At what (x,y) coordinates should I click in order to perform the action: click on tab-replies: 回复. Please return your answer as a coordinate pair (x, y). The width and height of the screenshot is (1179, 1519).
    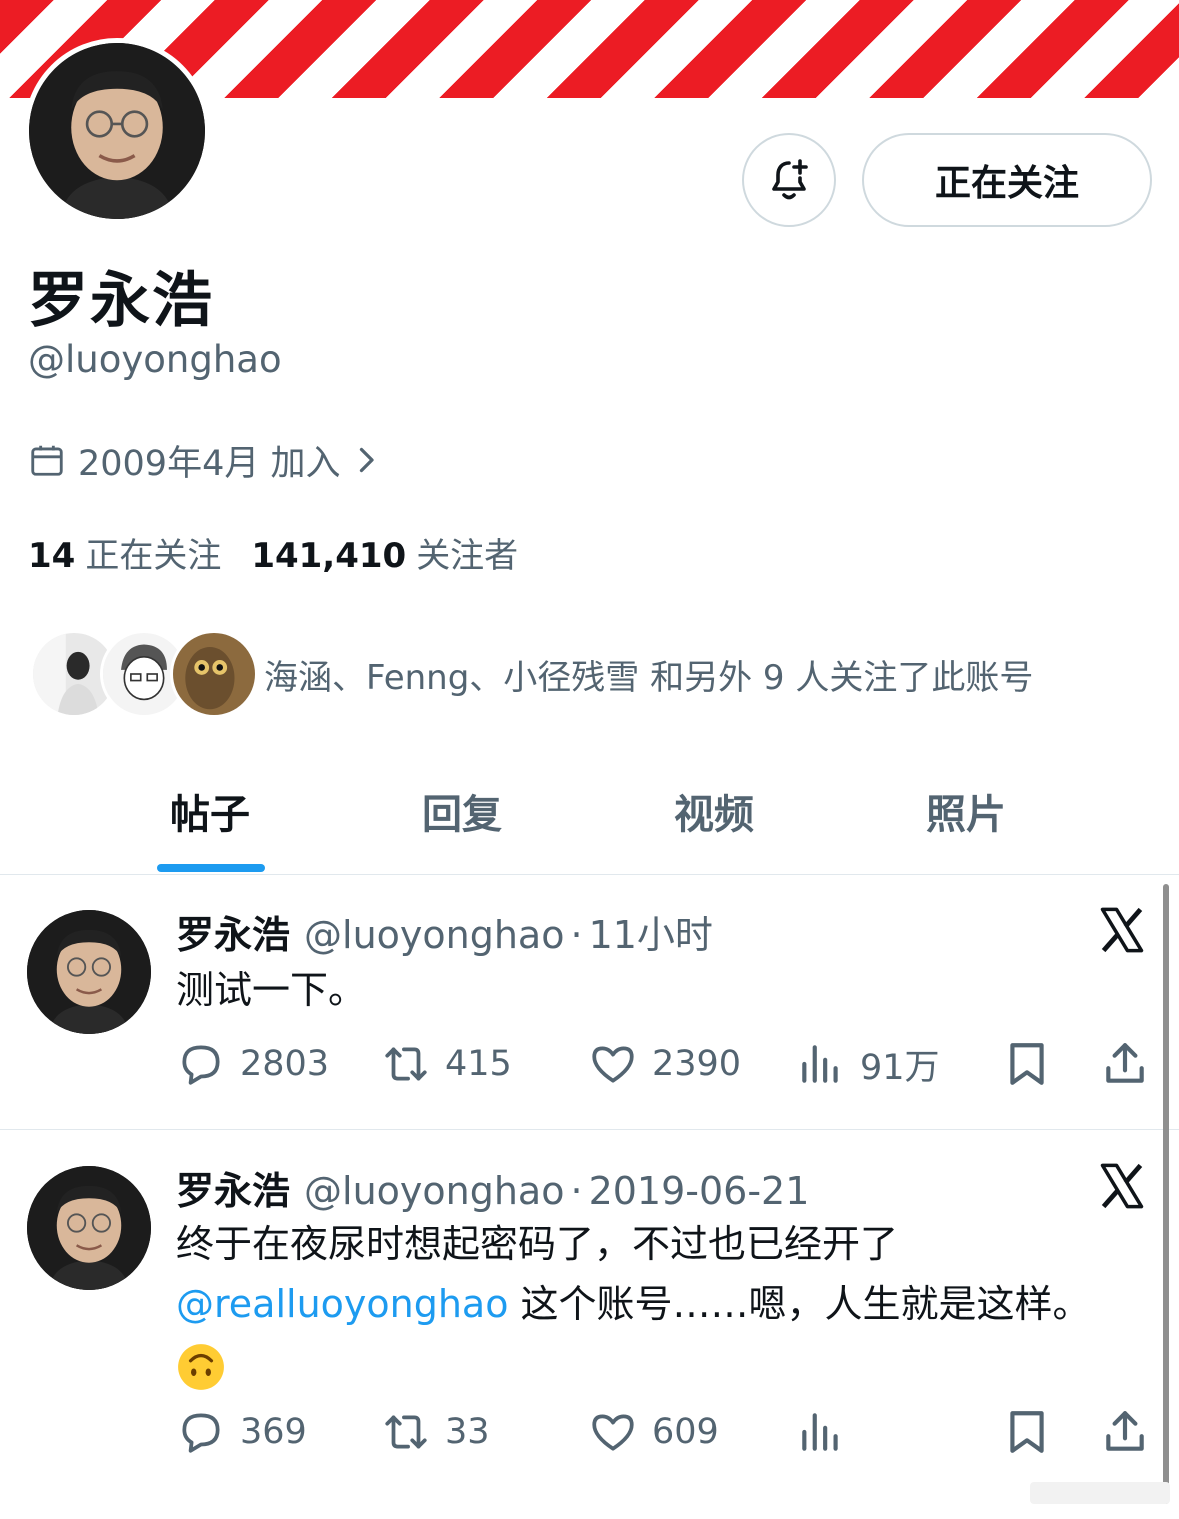
    Looking at the image, I should click on (462, 811).